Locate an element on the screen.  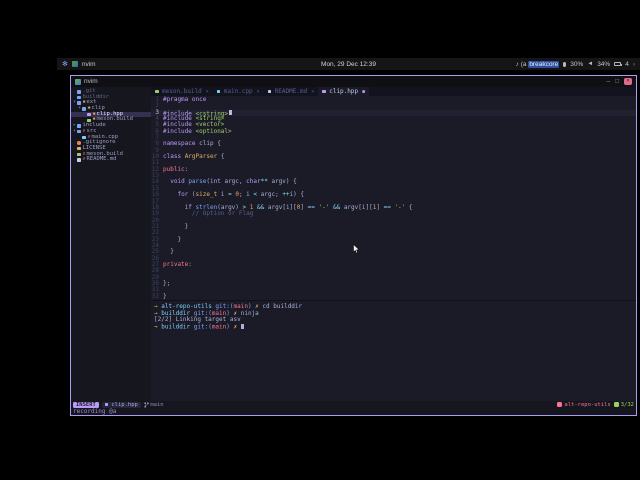
tab-meson.build: meson.build × is located at coordinates (182, 91).